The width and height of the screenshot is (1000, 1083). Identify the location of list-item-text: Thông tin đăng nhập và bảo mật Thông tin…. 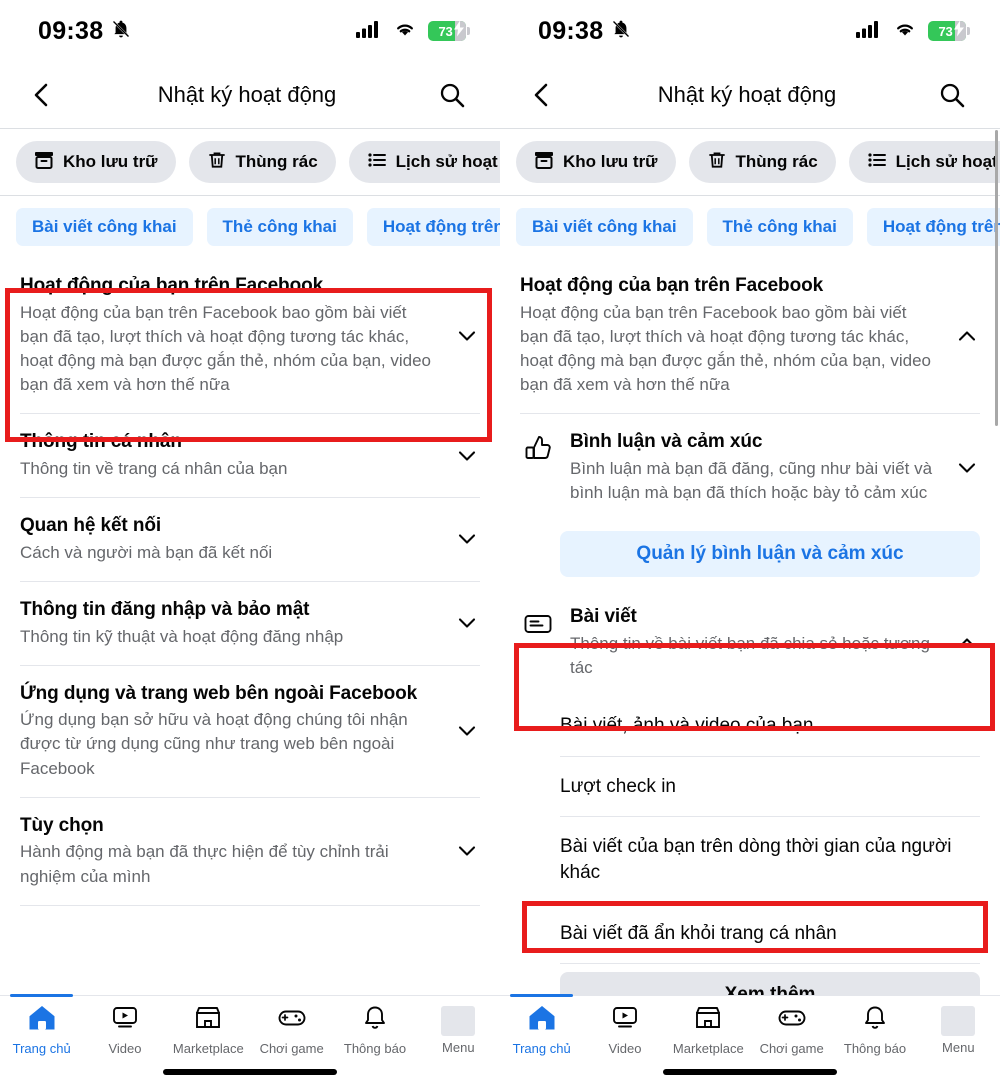
(229, 623).